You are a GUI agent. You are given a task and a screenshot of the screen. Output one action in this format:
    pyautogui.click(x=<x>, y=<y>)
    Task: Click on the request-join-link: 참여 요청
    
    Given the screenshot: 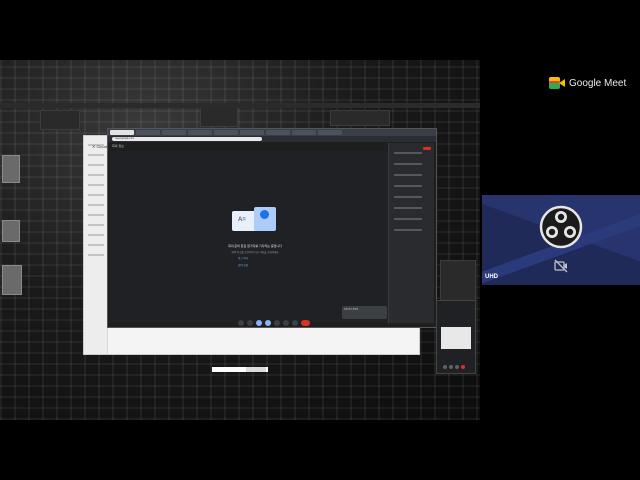 What is the action you would take?
    pyautogui.click(x=243, y=265)
    